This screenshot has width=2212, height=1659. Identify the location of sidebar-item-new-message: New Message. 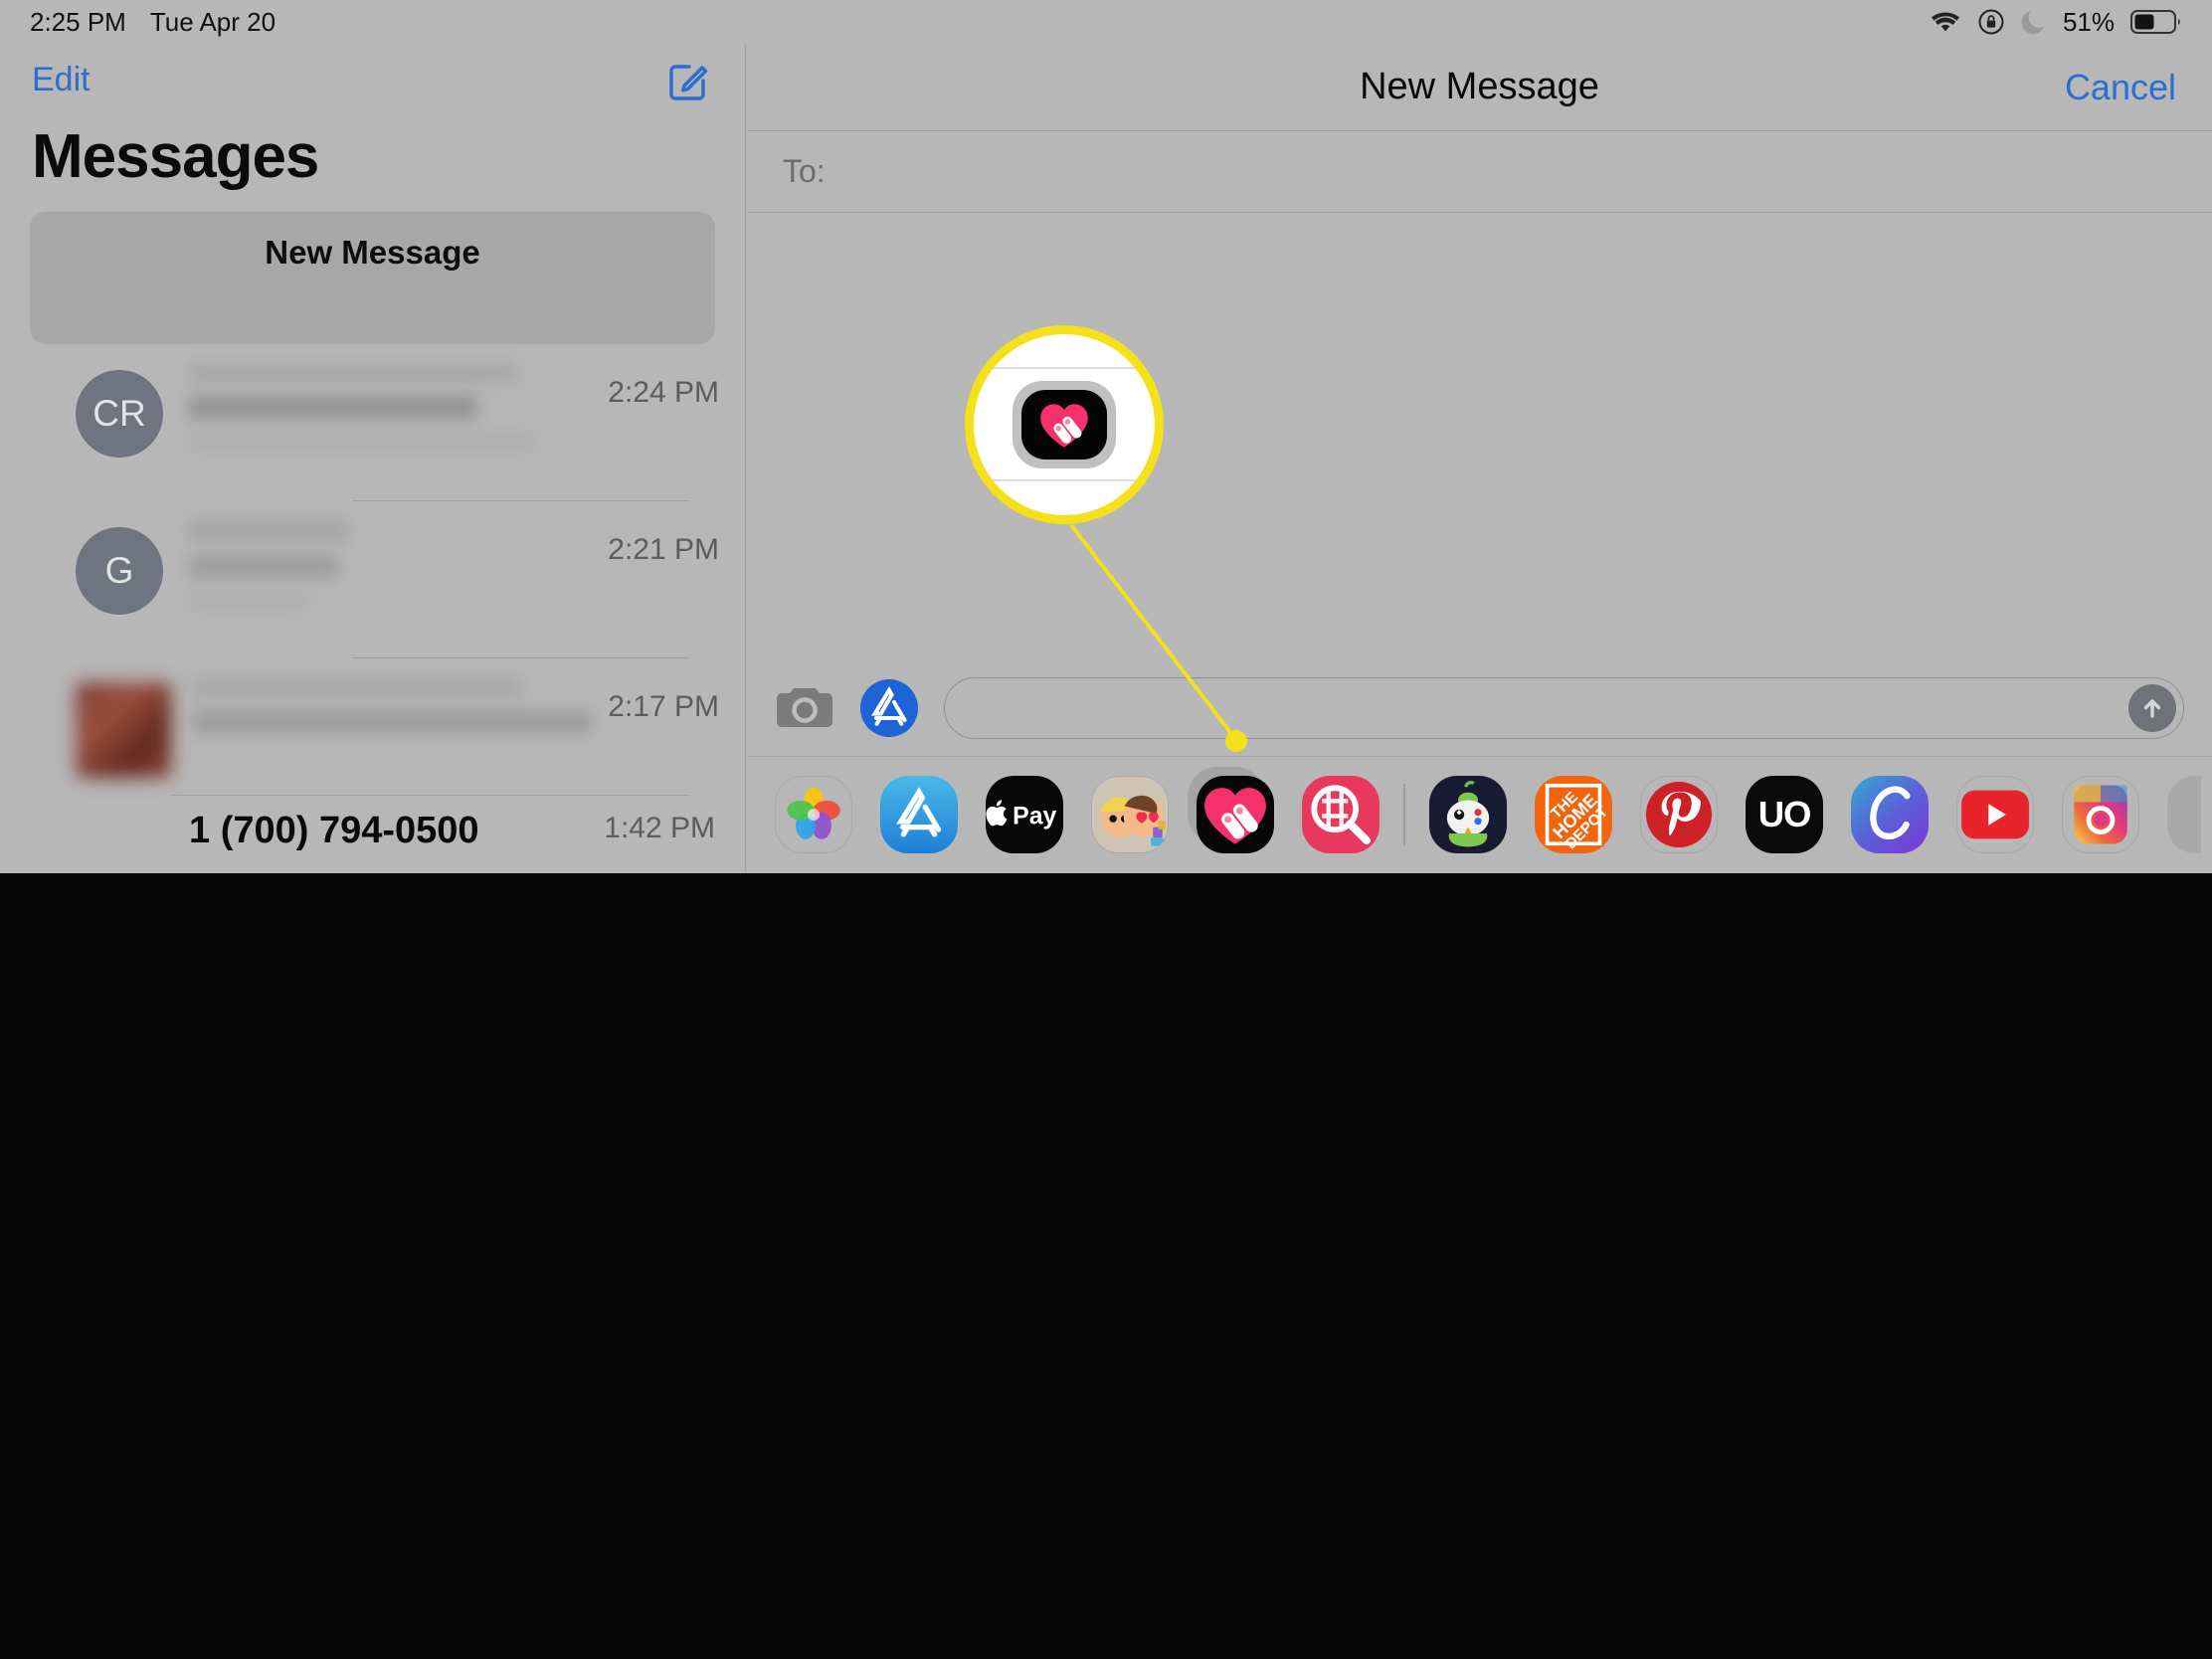
(372, 278).